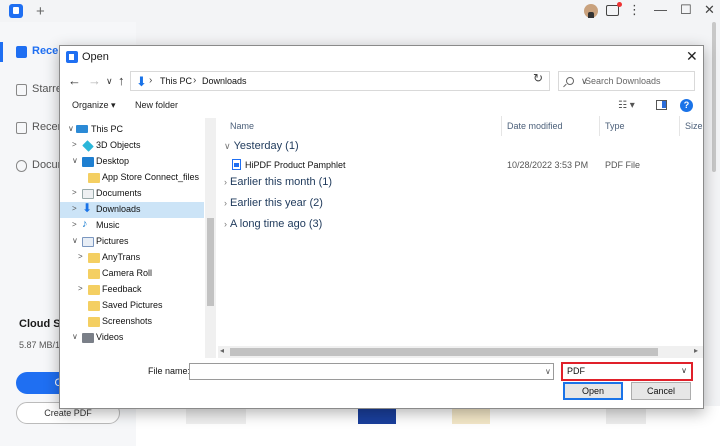 The image size is (720, 446). Describe the element at coordinates (623, 81) in the screenshot. I see `search-input: Search Downloads` at that location.